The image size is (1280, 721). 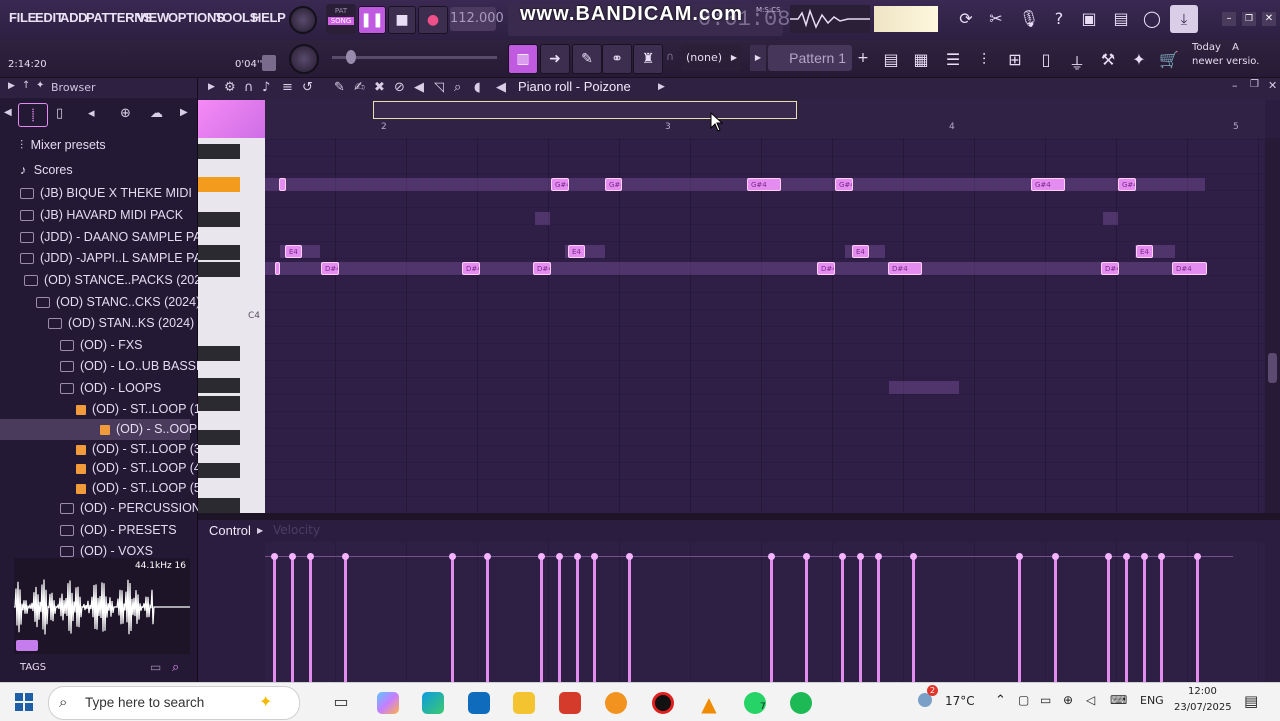 I want to click on chevron-up-icon: ⌃, so click(x=1000, y=700).